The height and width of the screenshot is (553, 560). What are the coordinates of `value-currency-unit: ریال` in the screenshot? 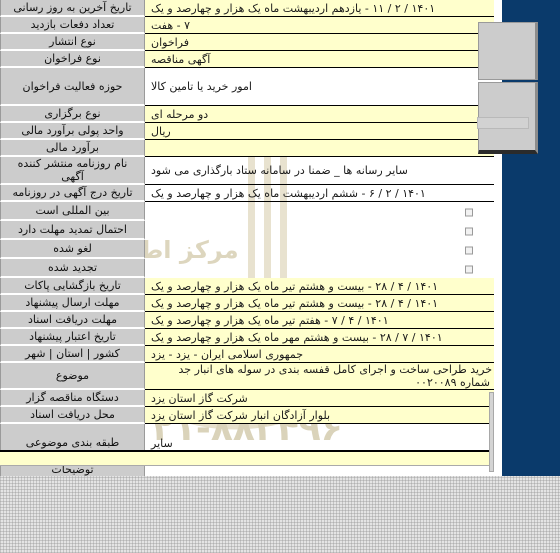 It's located at (319, 131).